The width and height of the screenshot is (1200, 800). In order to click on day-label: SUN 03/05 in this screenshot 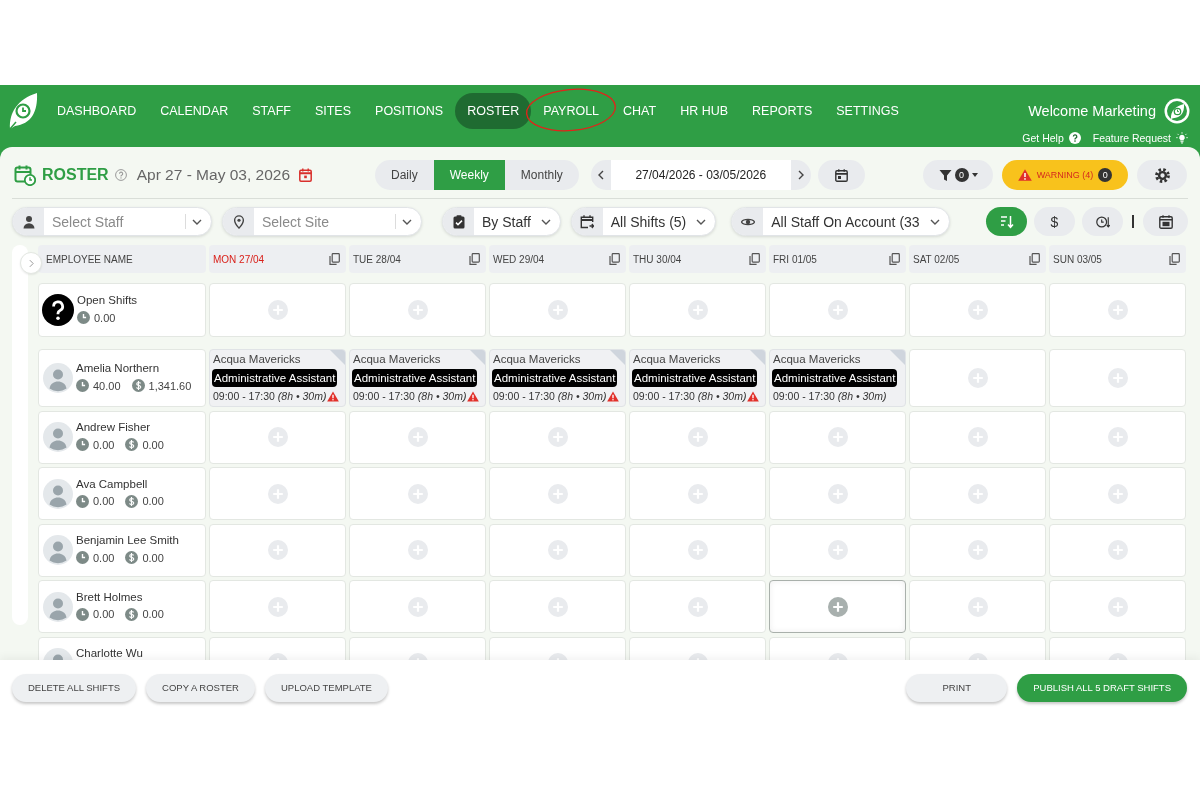, I will do `click(1077, 259)`.